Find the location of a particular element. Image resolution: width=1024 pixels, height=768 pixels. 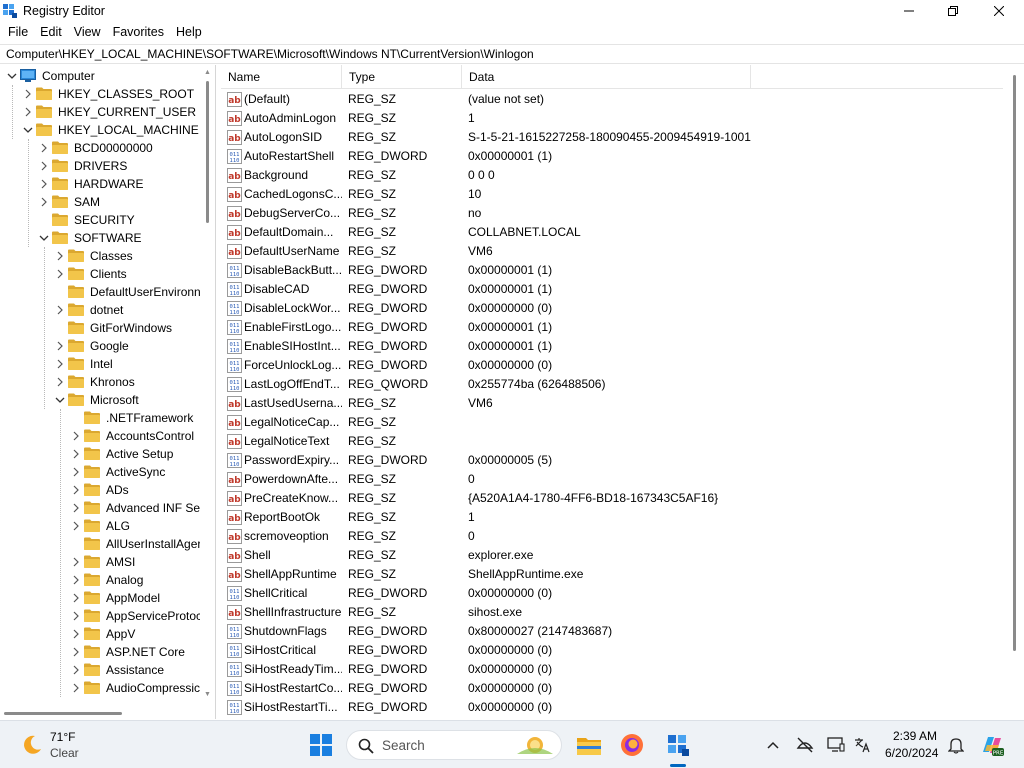

value-row: ab CachedLogonsC... REG_SZ 10 is located at coordinates (601, 194).